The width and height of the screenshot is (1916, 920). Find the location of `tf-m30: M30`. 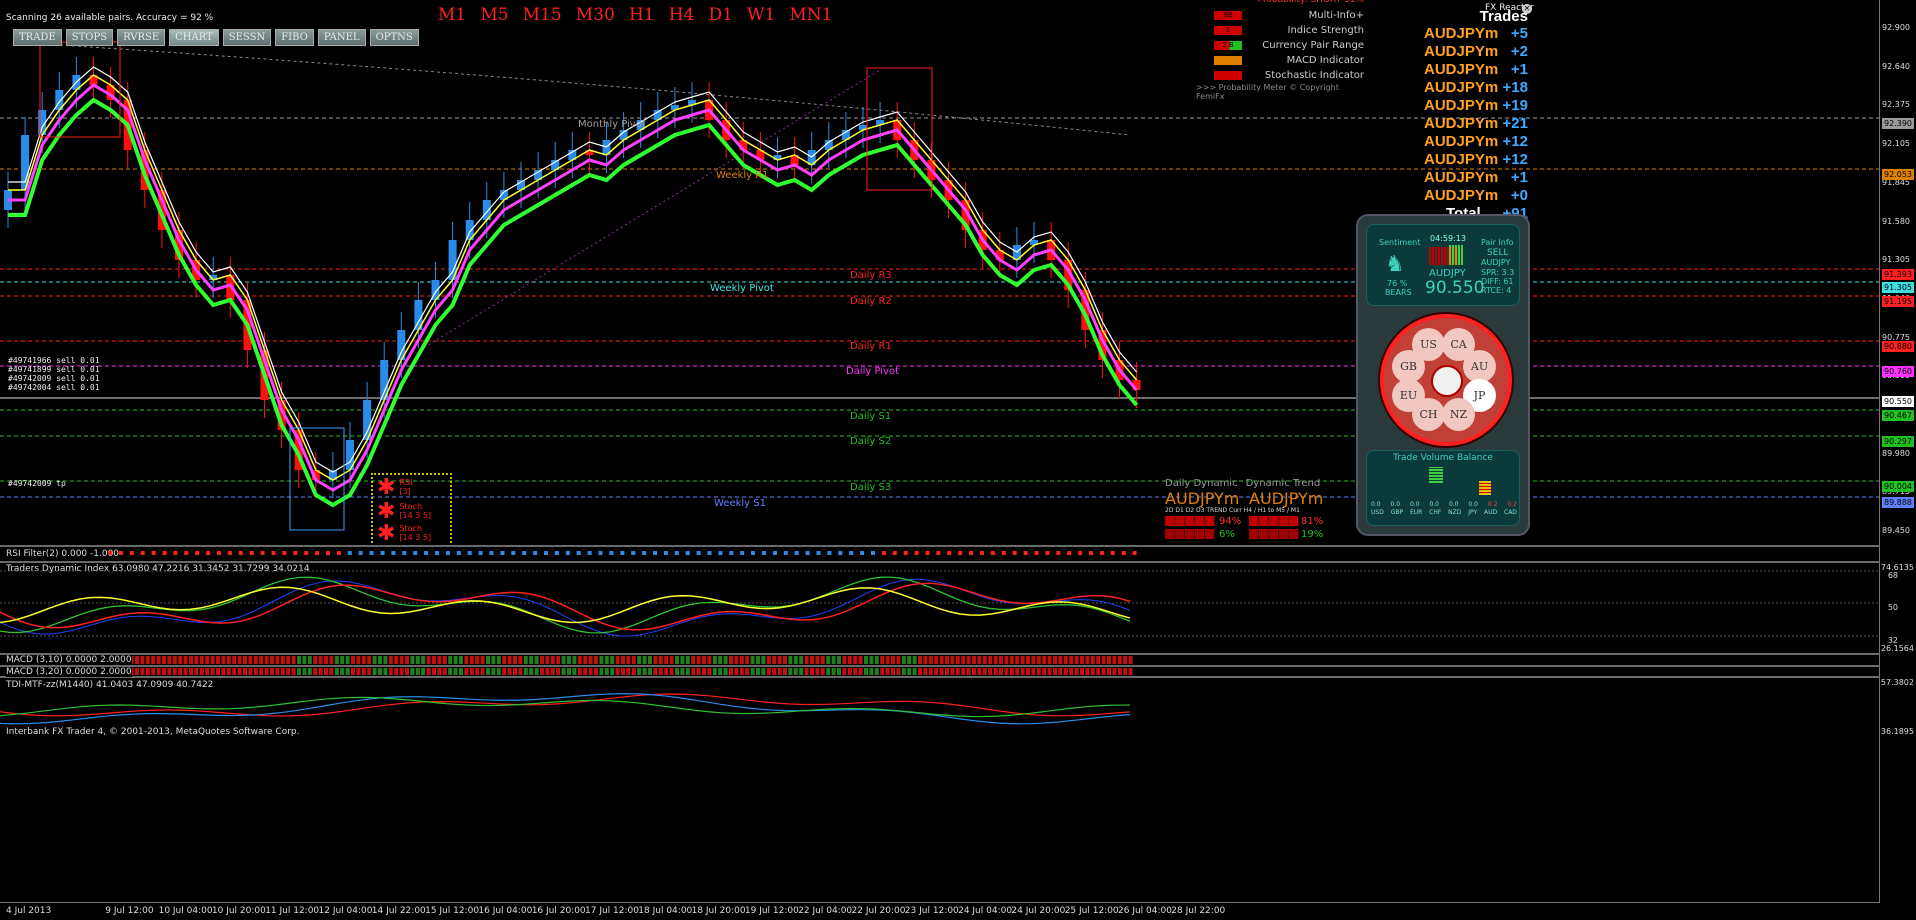

tf-m30: M30 is located at coordinates (595, 15).